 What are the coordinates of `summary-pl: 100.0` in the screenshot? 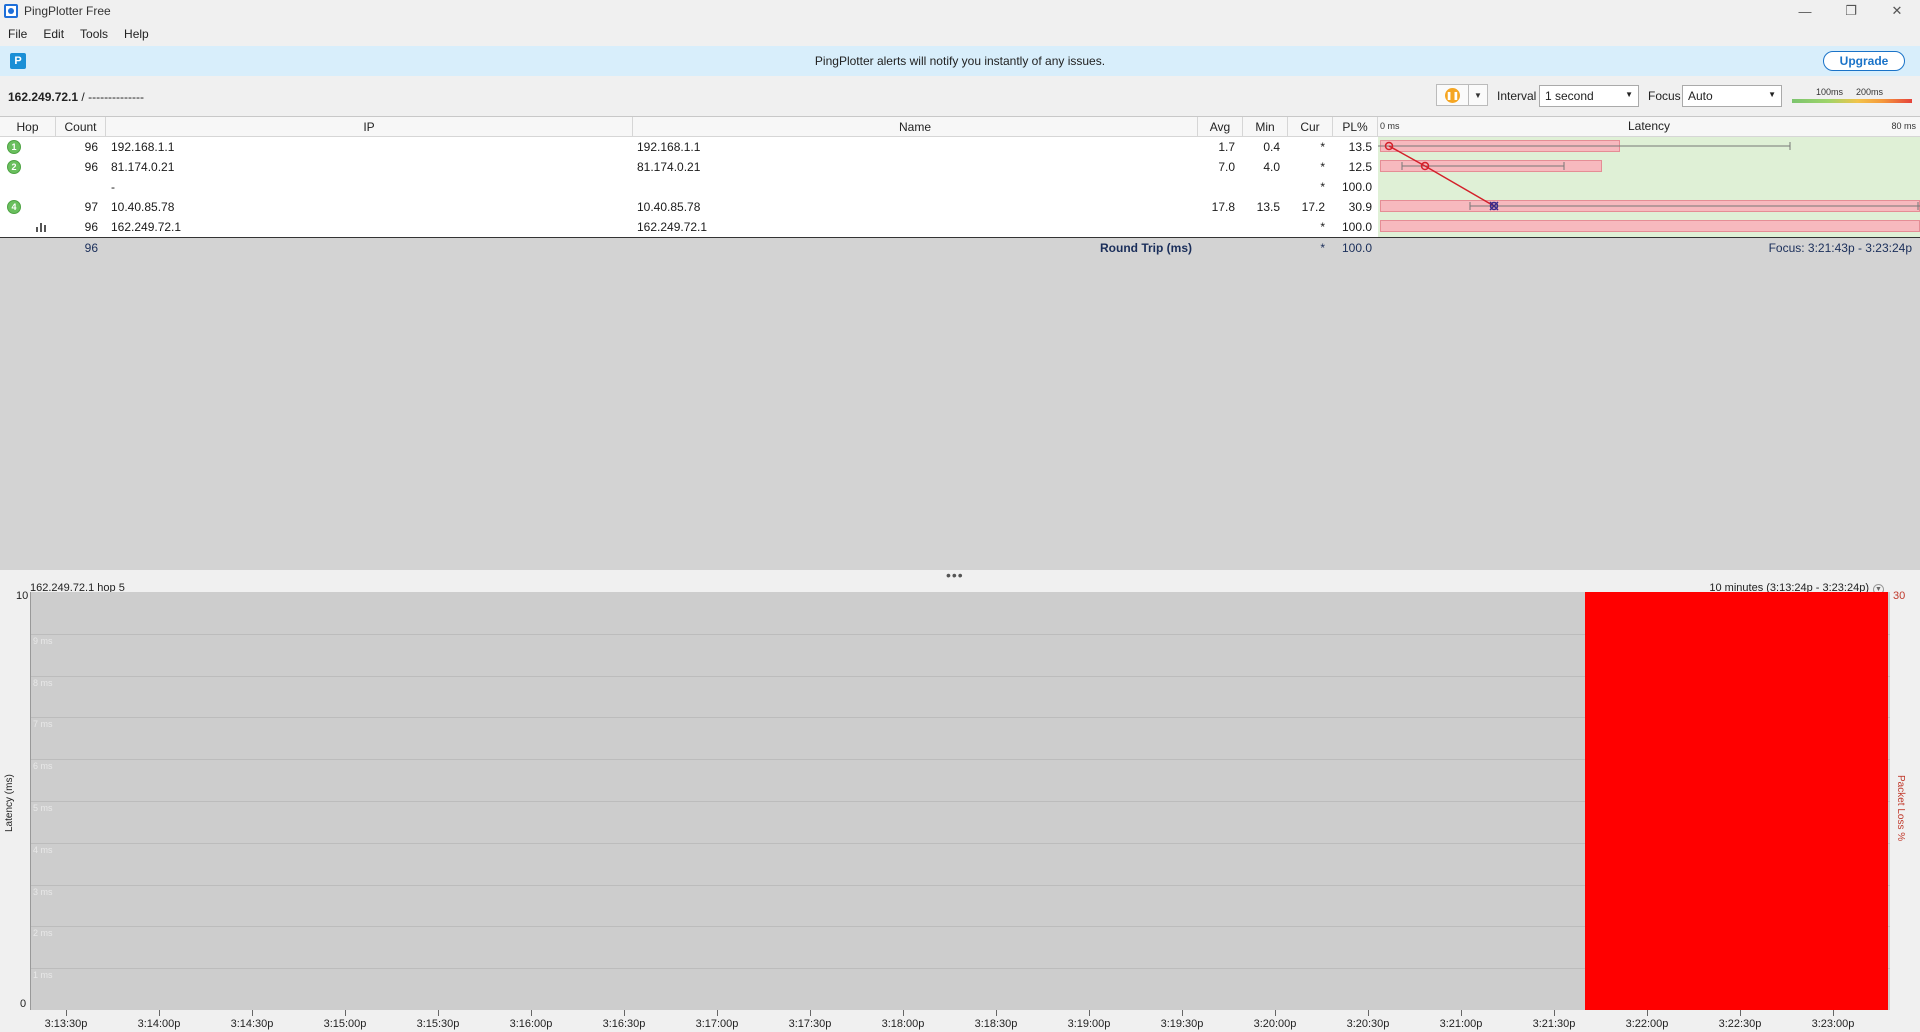 It's located at (1356, 248).